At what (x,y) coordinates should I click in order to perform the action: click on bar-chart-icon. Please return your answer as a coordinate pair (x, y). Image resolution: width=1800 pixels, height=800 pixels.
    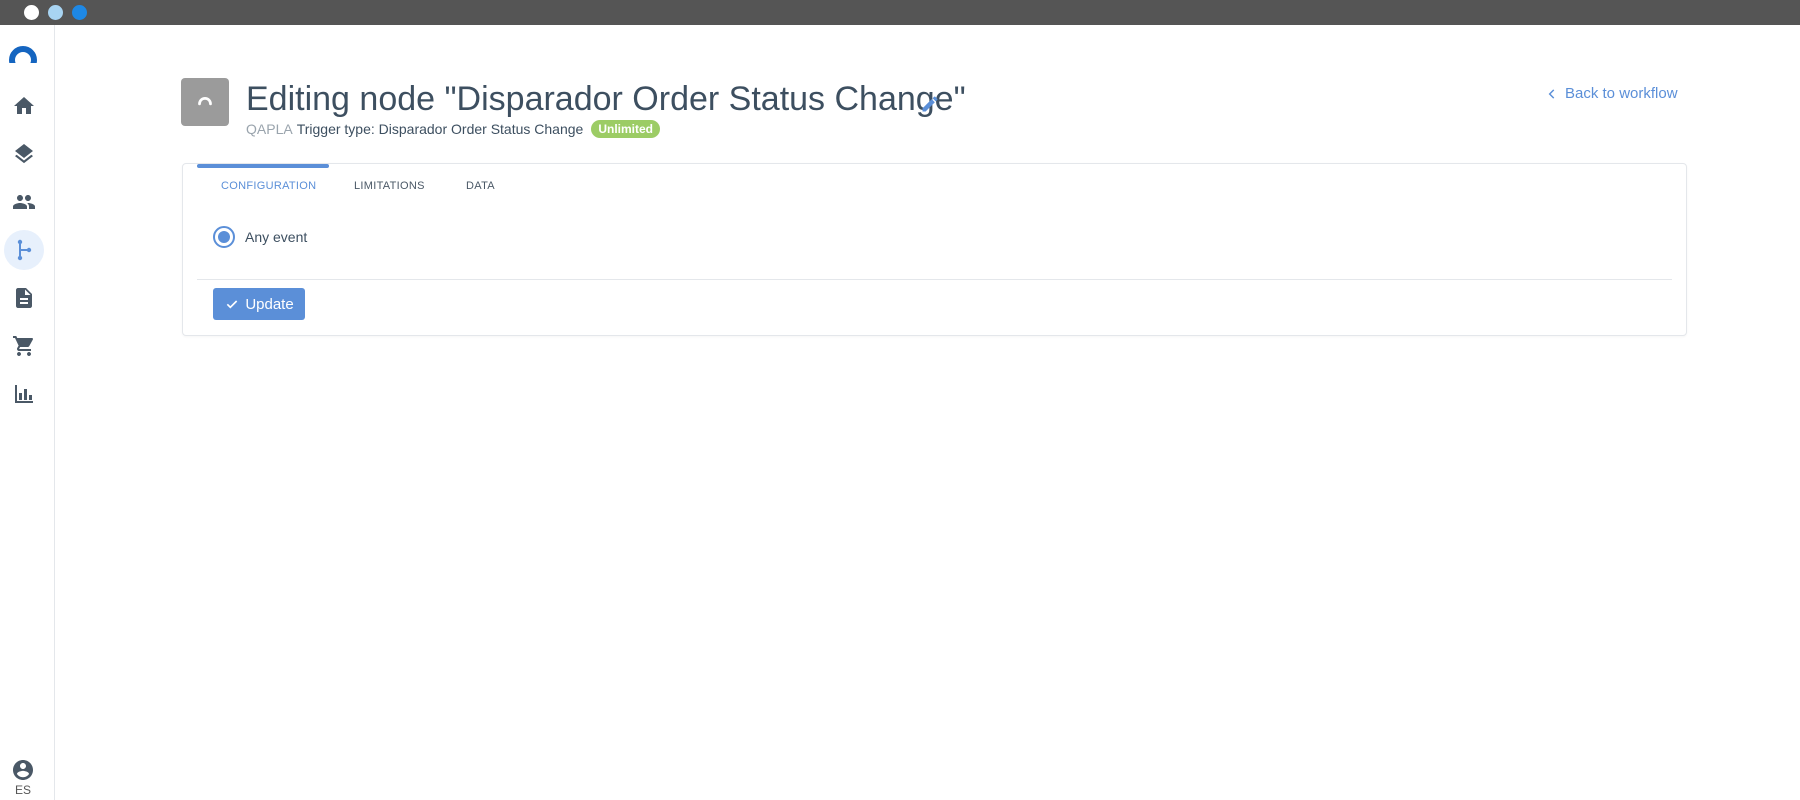
    Looking at the image, I should click on (24, 394).